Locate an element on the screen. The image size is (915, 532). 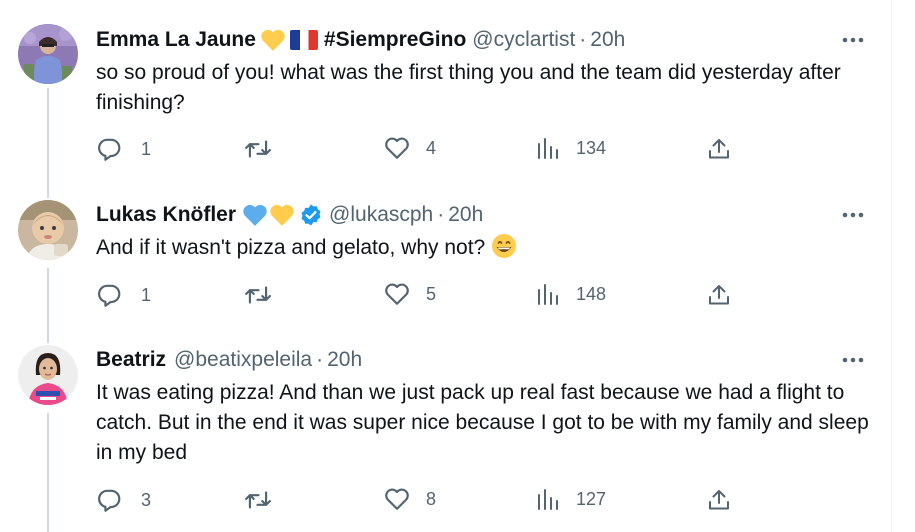
view-count: 148 is located at coordinates (591, 293).